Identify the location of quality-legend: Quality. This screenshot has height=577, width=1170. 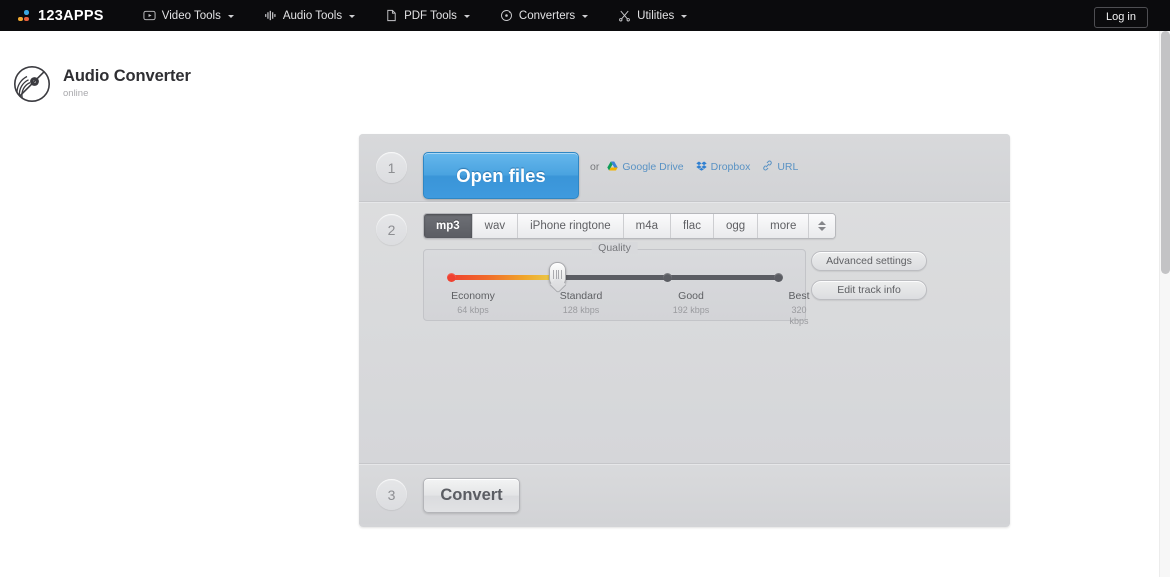
(614, 248).